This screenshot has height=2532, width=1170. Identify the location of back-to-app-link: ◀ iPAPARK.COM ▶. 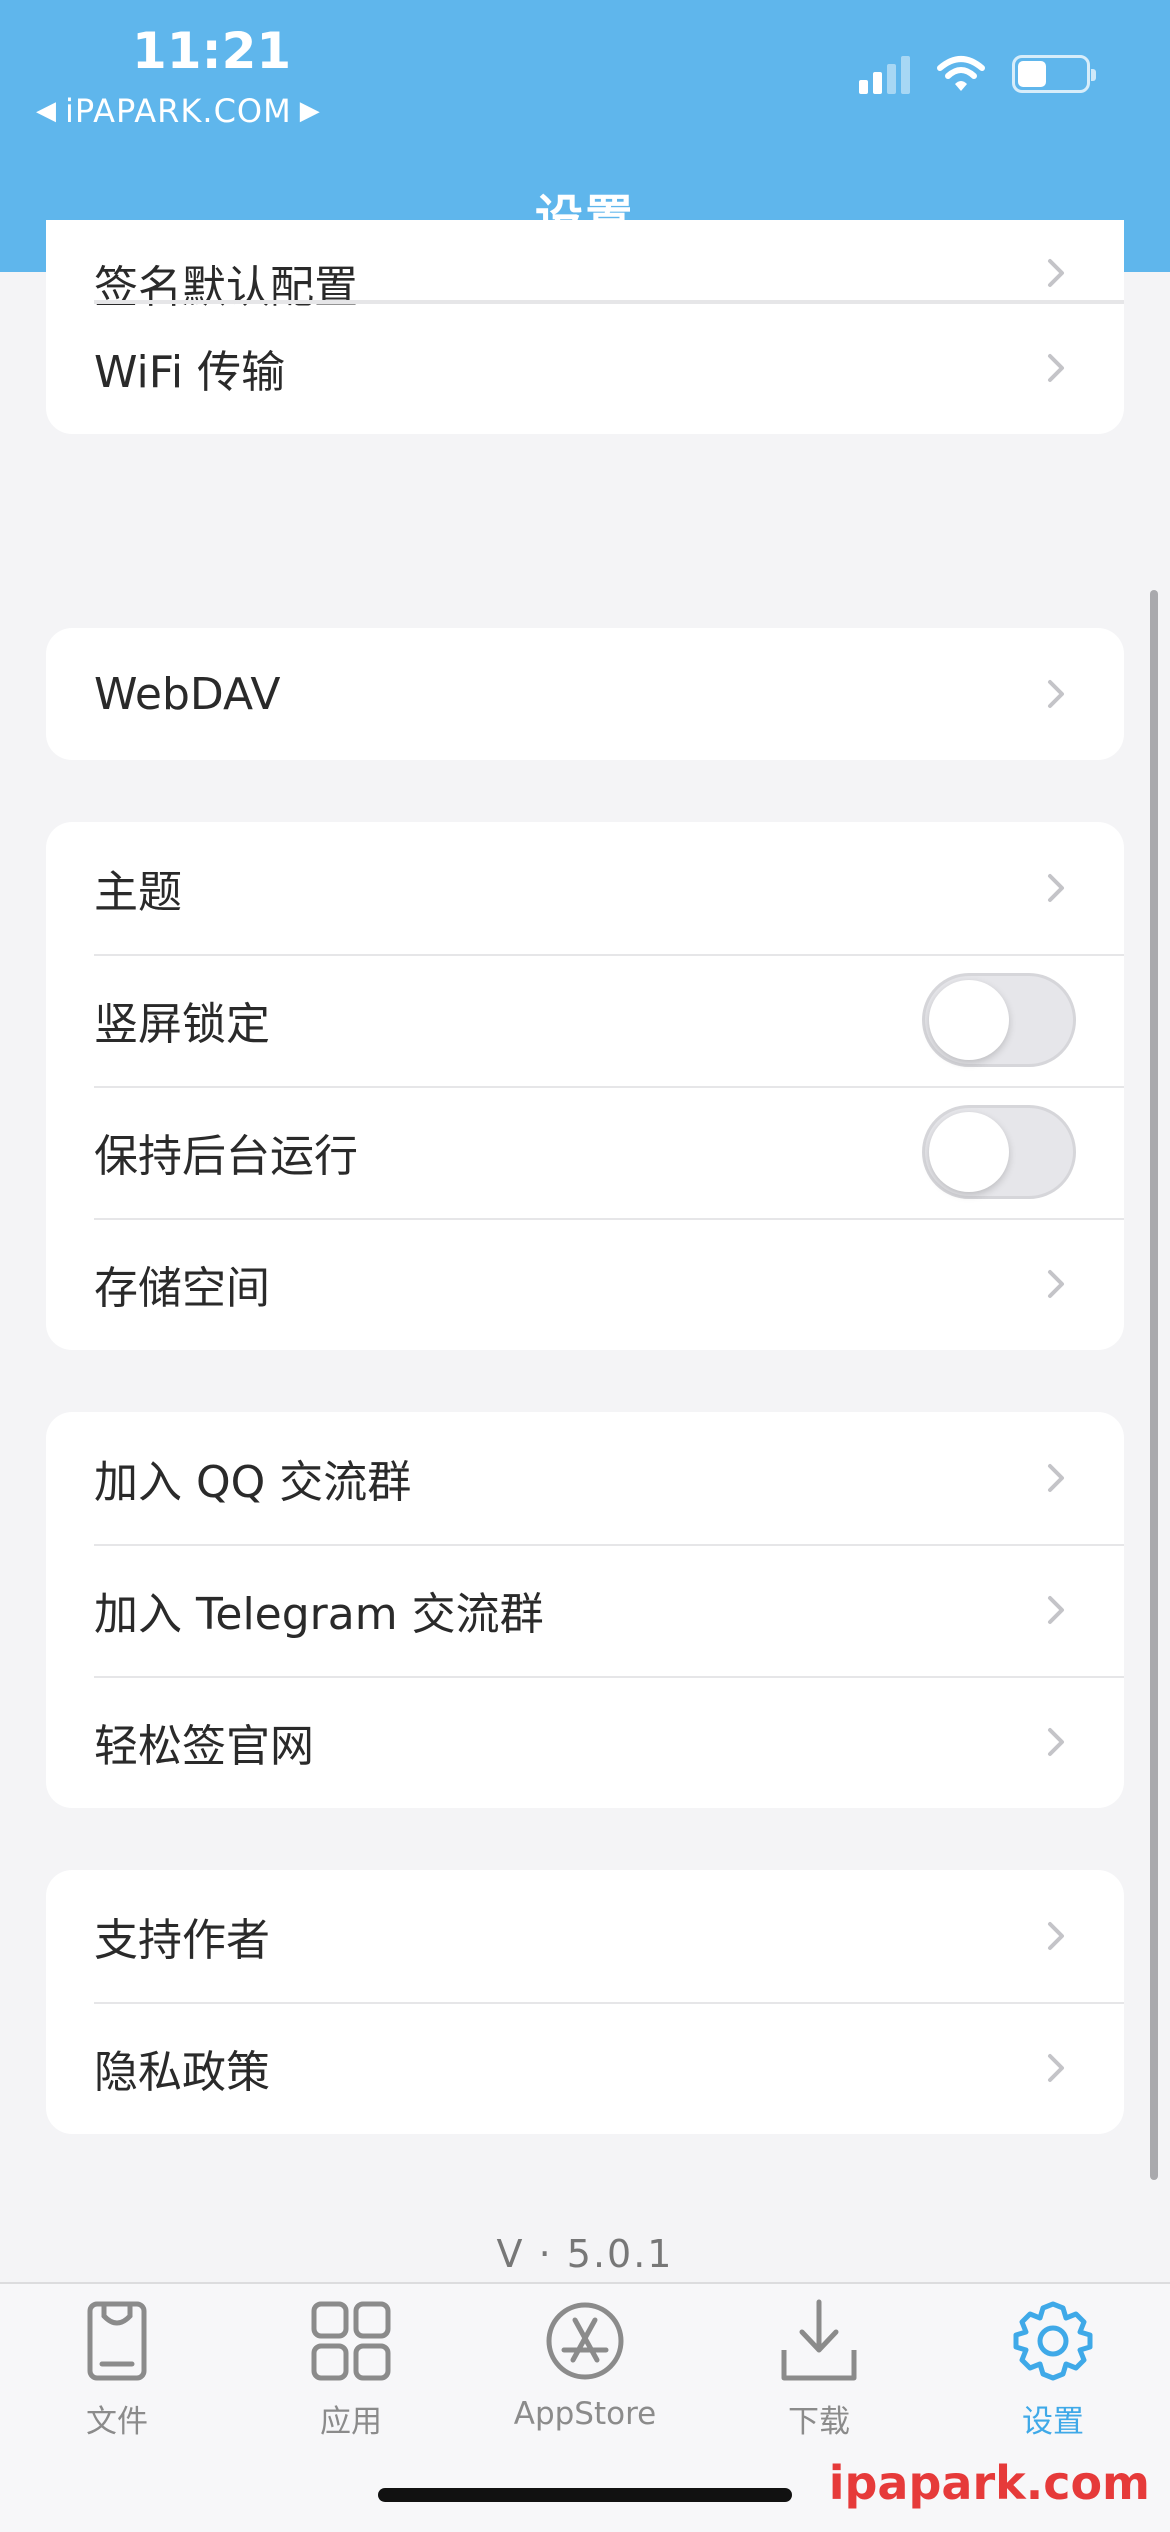
(178, 111).